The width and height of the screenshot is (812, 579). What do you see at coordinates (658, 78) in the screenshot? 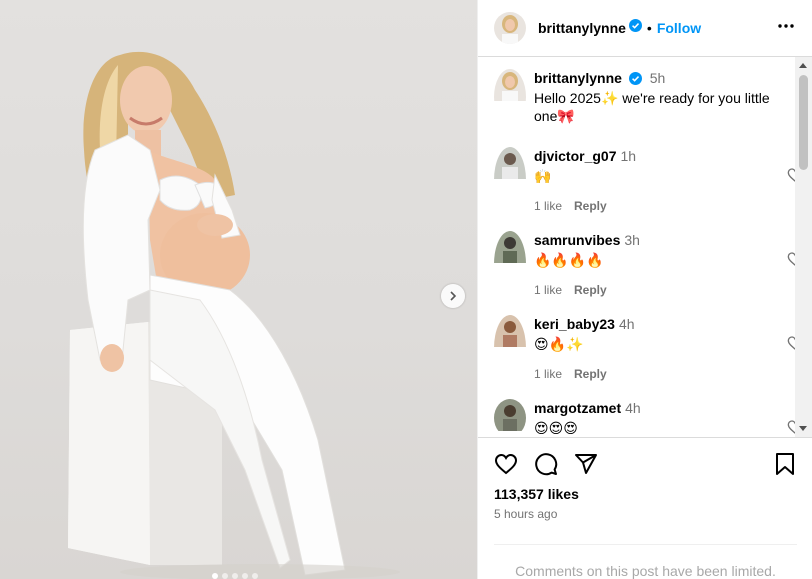
I see `caption-time: 5h` at bounding box center [658, 78].